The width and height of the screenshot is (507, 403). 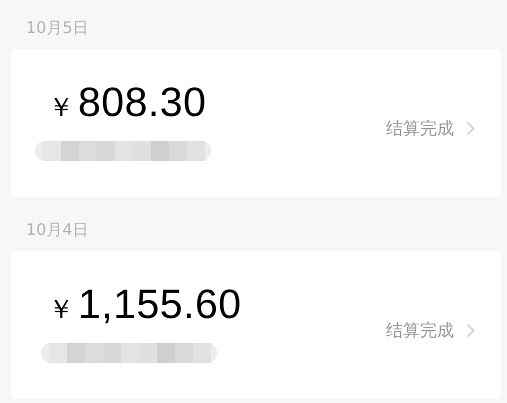 I want to click on date-heading: 10月5日, so click(x=57, y=28).